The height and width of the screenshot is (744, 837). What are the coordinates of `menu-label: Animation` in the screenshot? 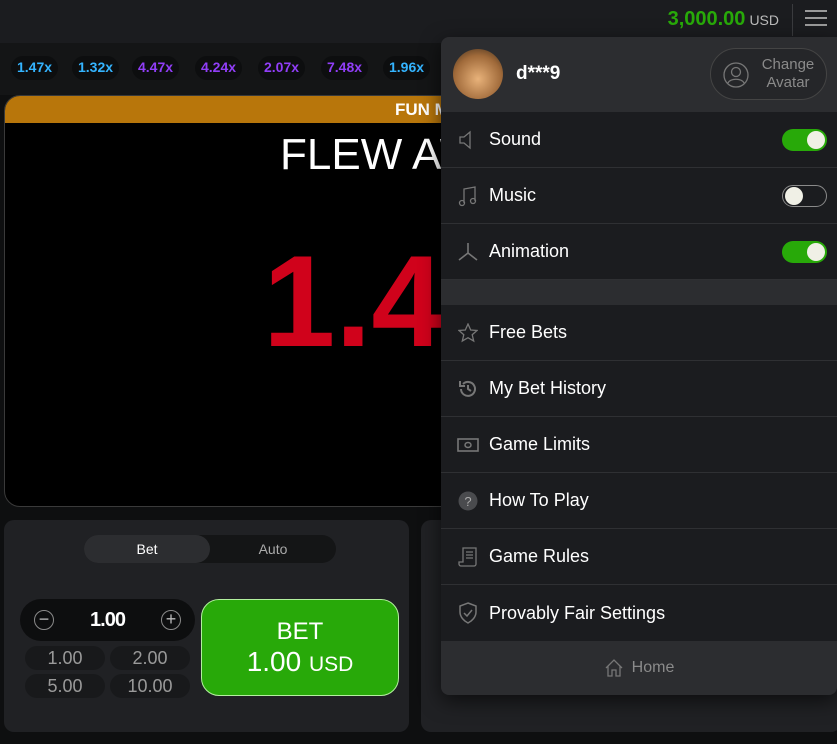 It's located at (529, 251).